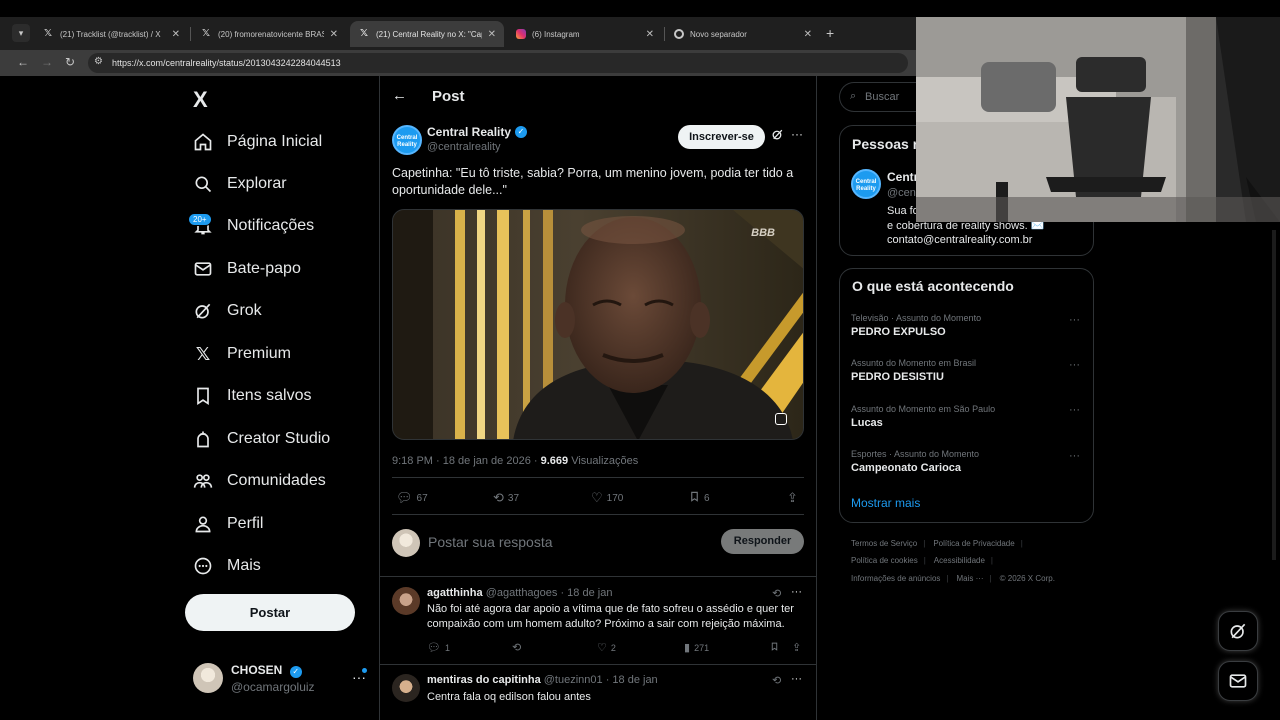  I want to click on footer-link: Termos de Serviço, so click(884, 543).